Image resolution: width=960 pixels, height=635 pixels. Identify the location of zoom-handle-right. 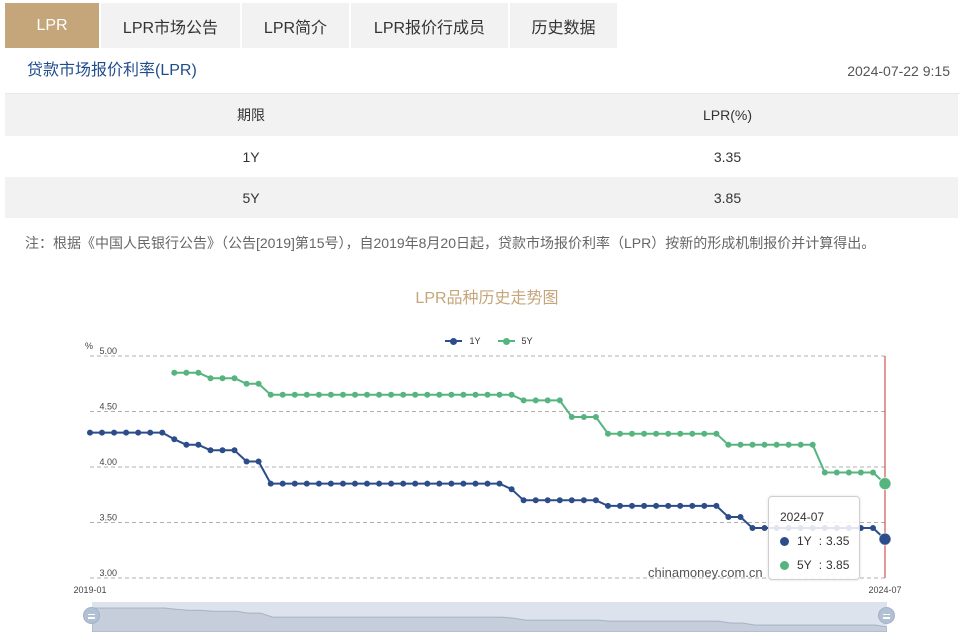
(886, 615).